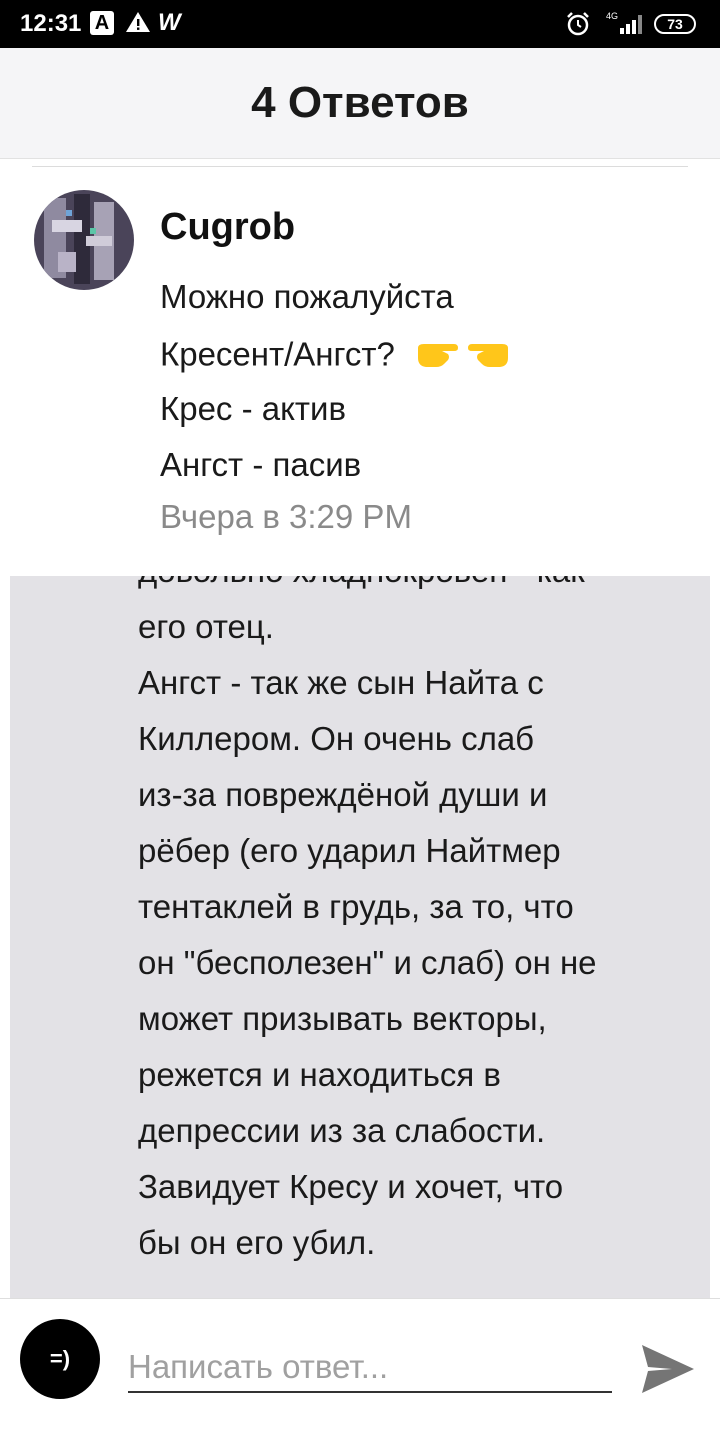 This screenshot has height=1441, width=720. Describe the element at coordinates (319, 1074) in the screenshot. I see `reply-line: режется и находиться в` at that location.